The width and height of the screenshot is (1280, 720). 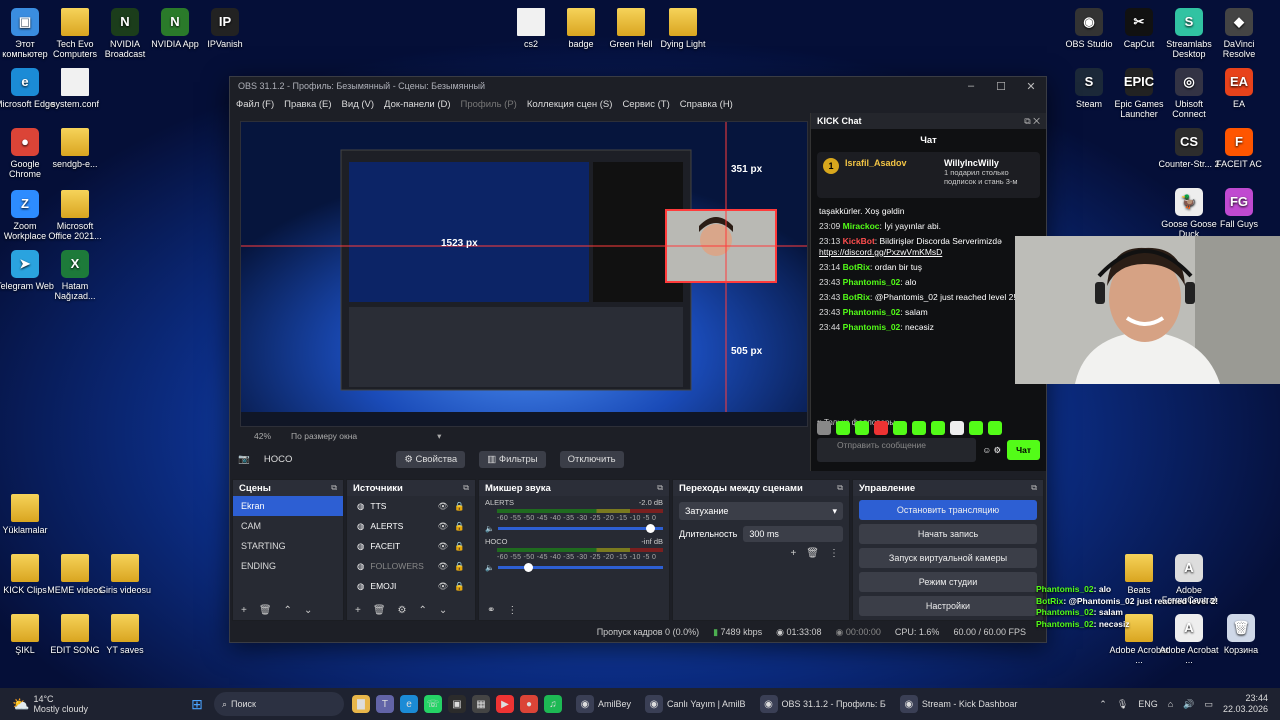 I want to click on link-icon: ⚭, so click(x=491, y=611).